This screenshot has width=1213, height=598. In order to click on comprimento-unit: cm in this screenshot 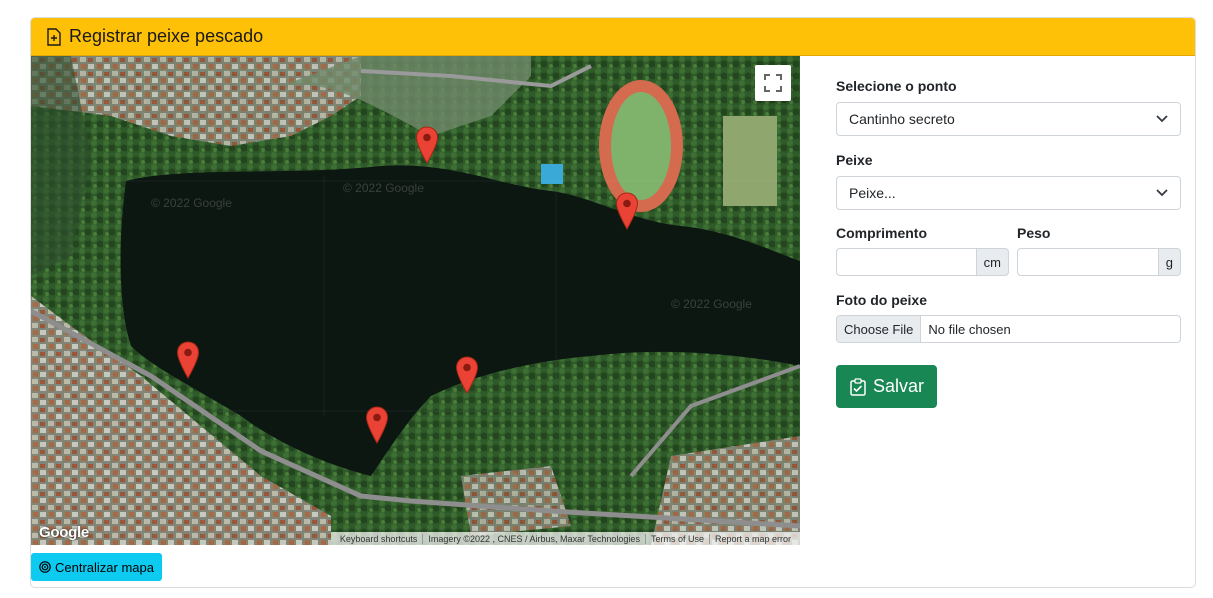, I will do `click(992, 262)`.